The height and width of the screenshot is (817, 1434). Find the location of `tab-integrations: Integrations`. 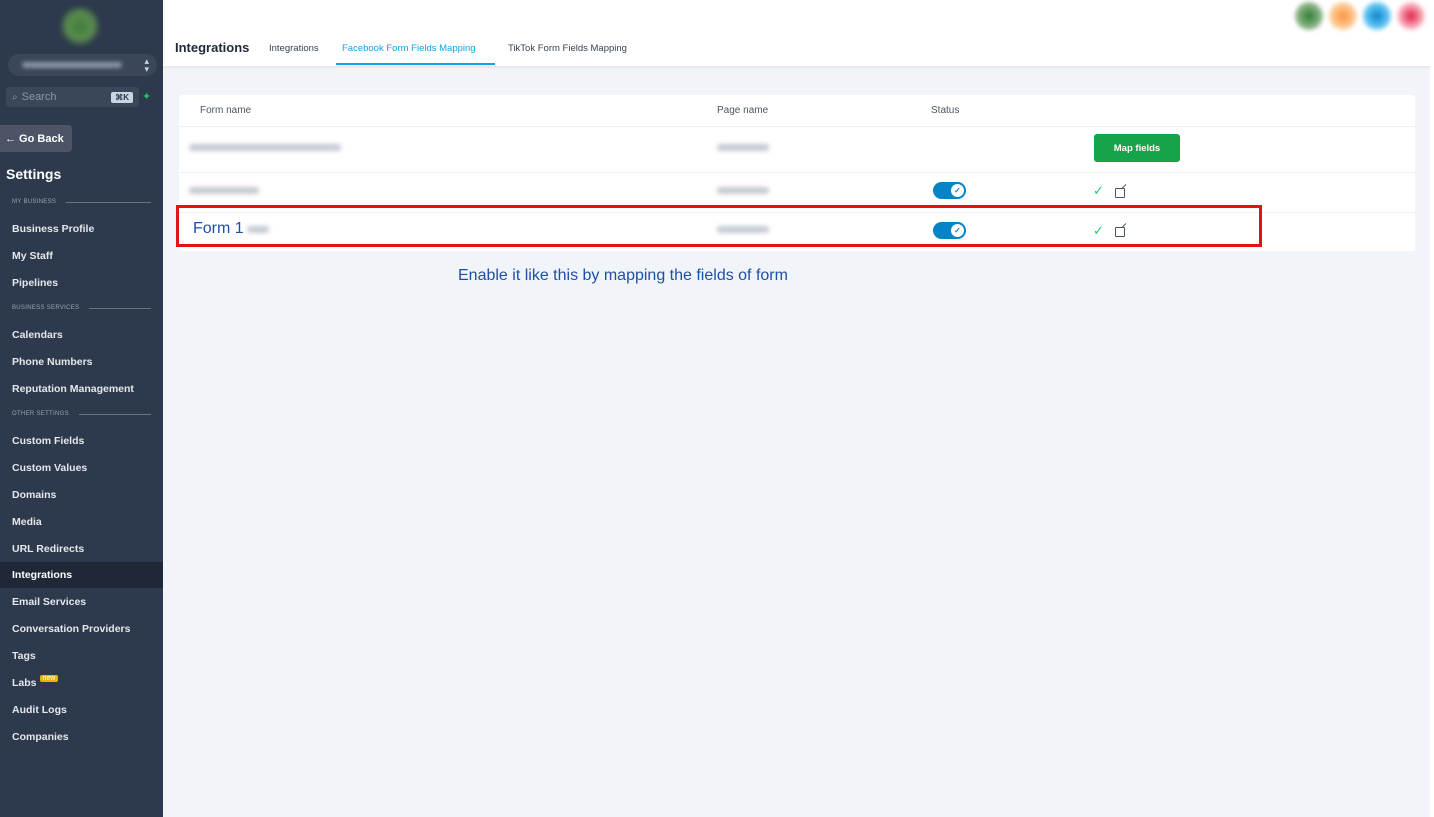

tab-integrations: Integrations is located at coordinates (294, 48).